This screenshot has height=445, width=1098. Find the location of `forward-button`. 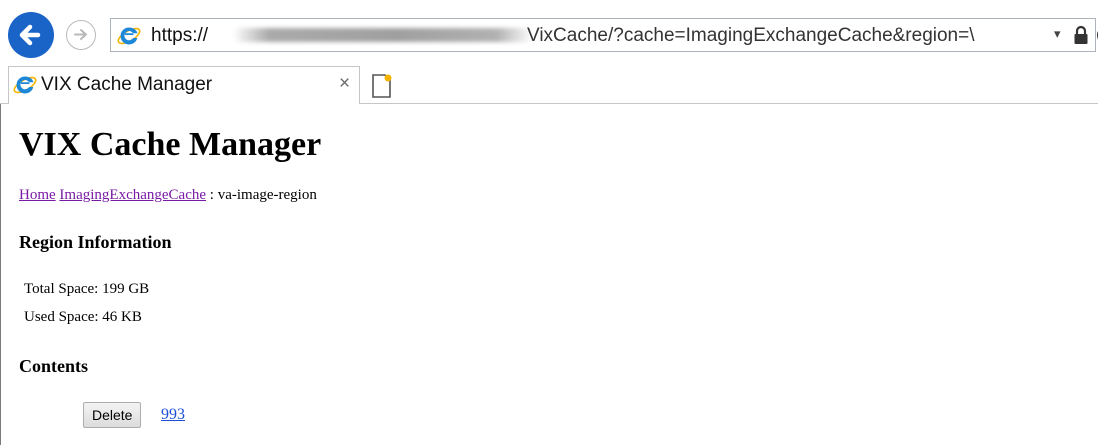

forward-button is located at coordinates (81, 35).